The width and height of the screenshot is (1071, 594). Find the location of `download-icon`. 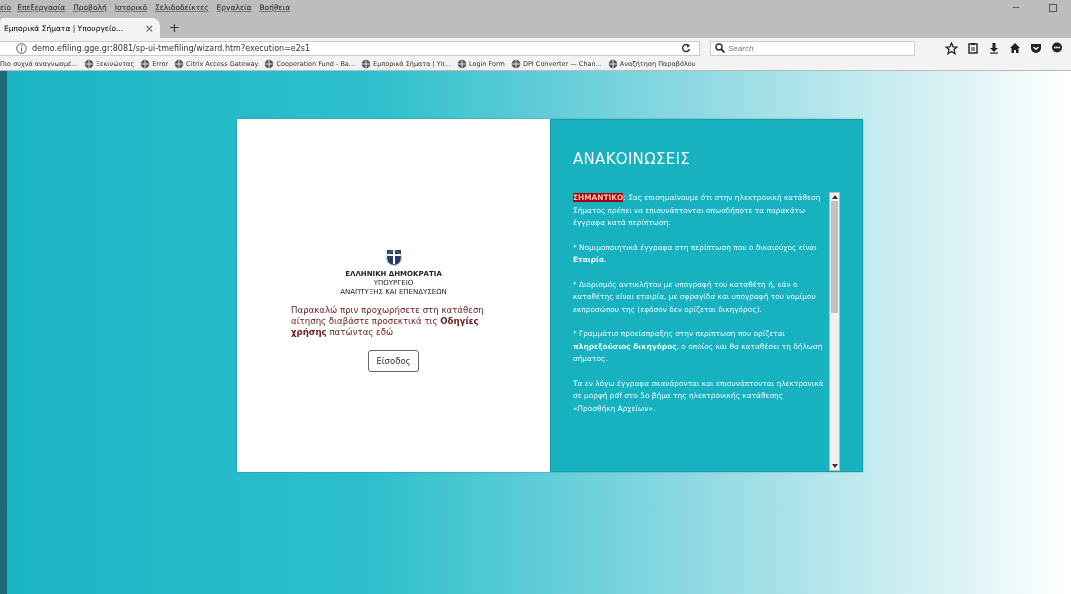

download-icon is located at coordinates (994, 48).